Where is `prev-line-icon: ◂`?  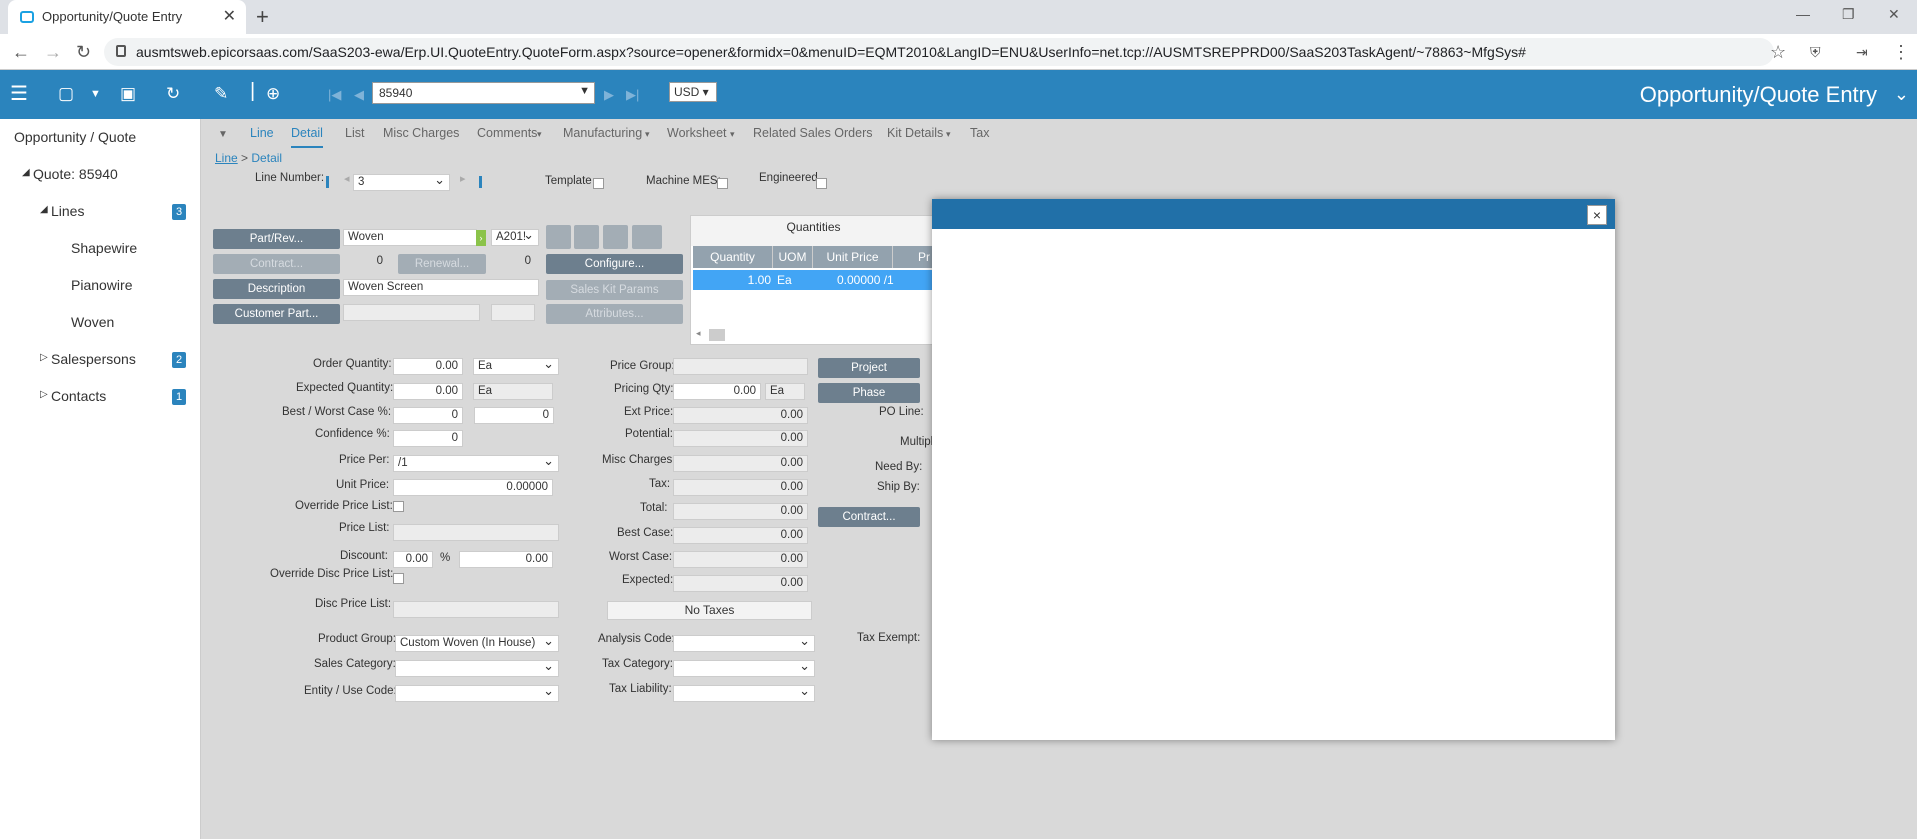 prev-line-icon: ◂ is located at coordinates (347, 178).